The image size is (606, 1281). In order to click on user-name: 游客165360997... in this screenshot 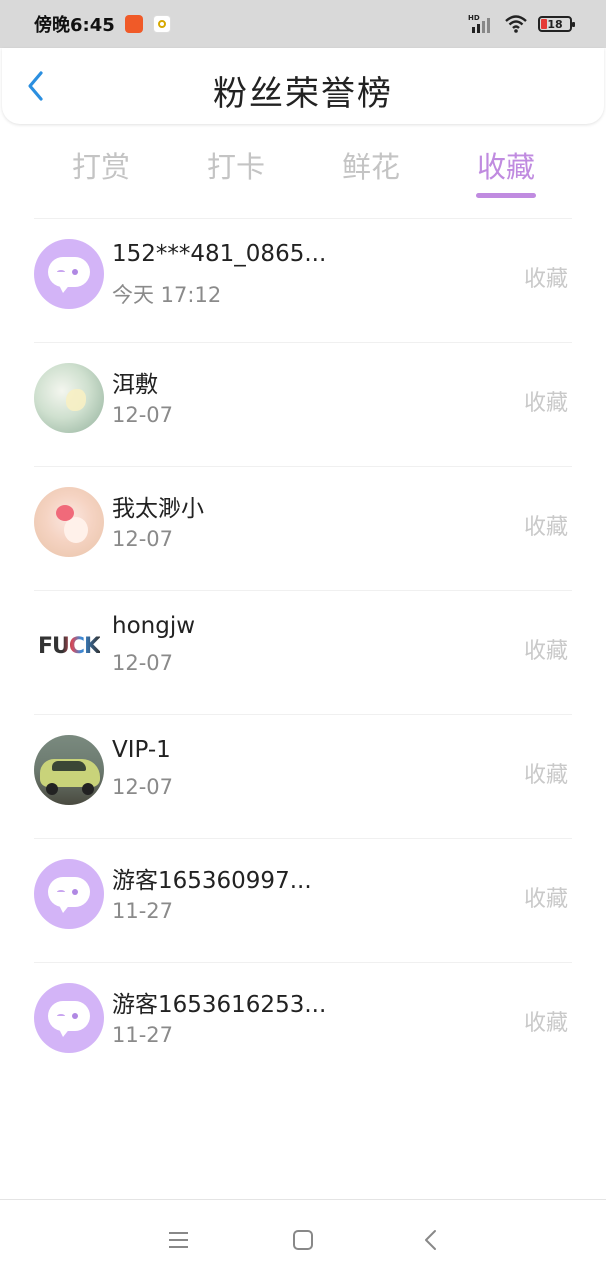, I will do `click(212, 881)`.